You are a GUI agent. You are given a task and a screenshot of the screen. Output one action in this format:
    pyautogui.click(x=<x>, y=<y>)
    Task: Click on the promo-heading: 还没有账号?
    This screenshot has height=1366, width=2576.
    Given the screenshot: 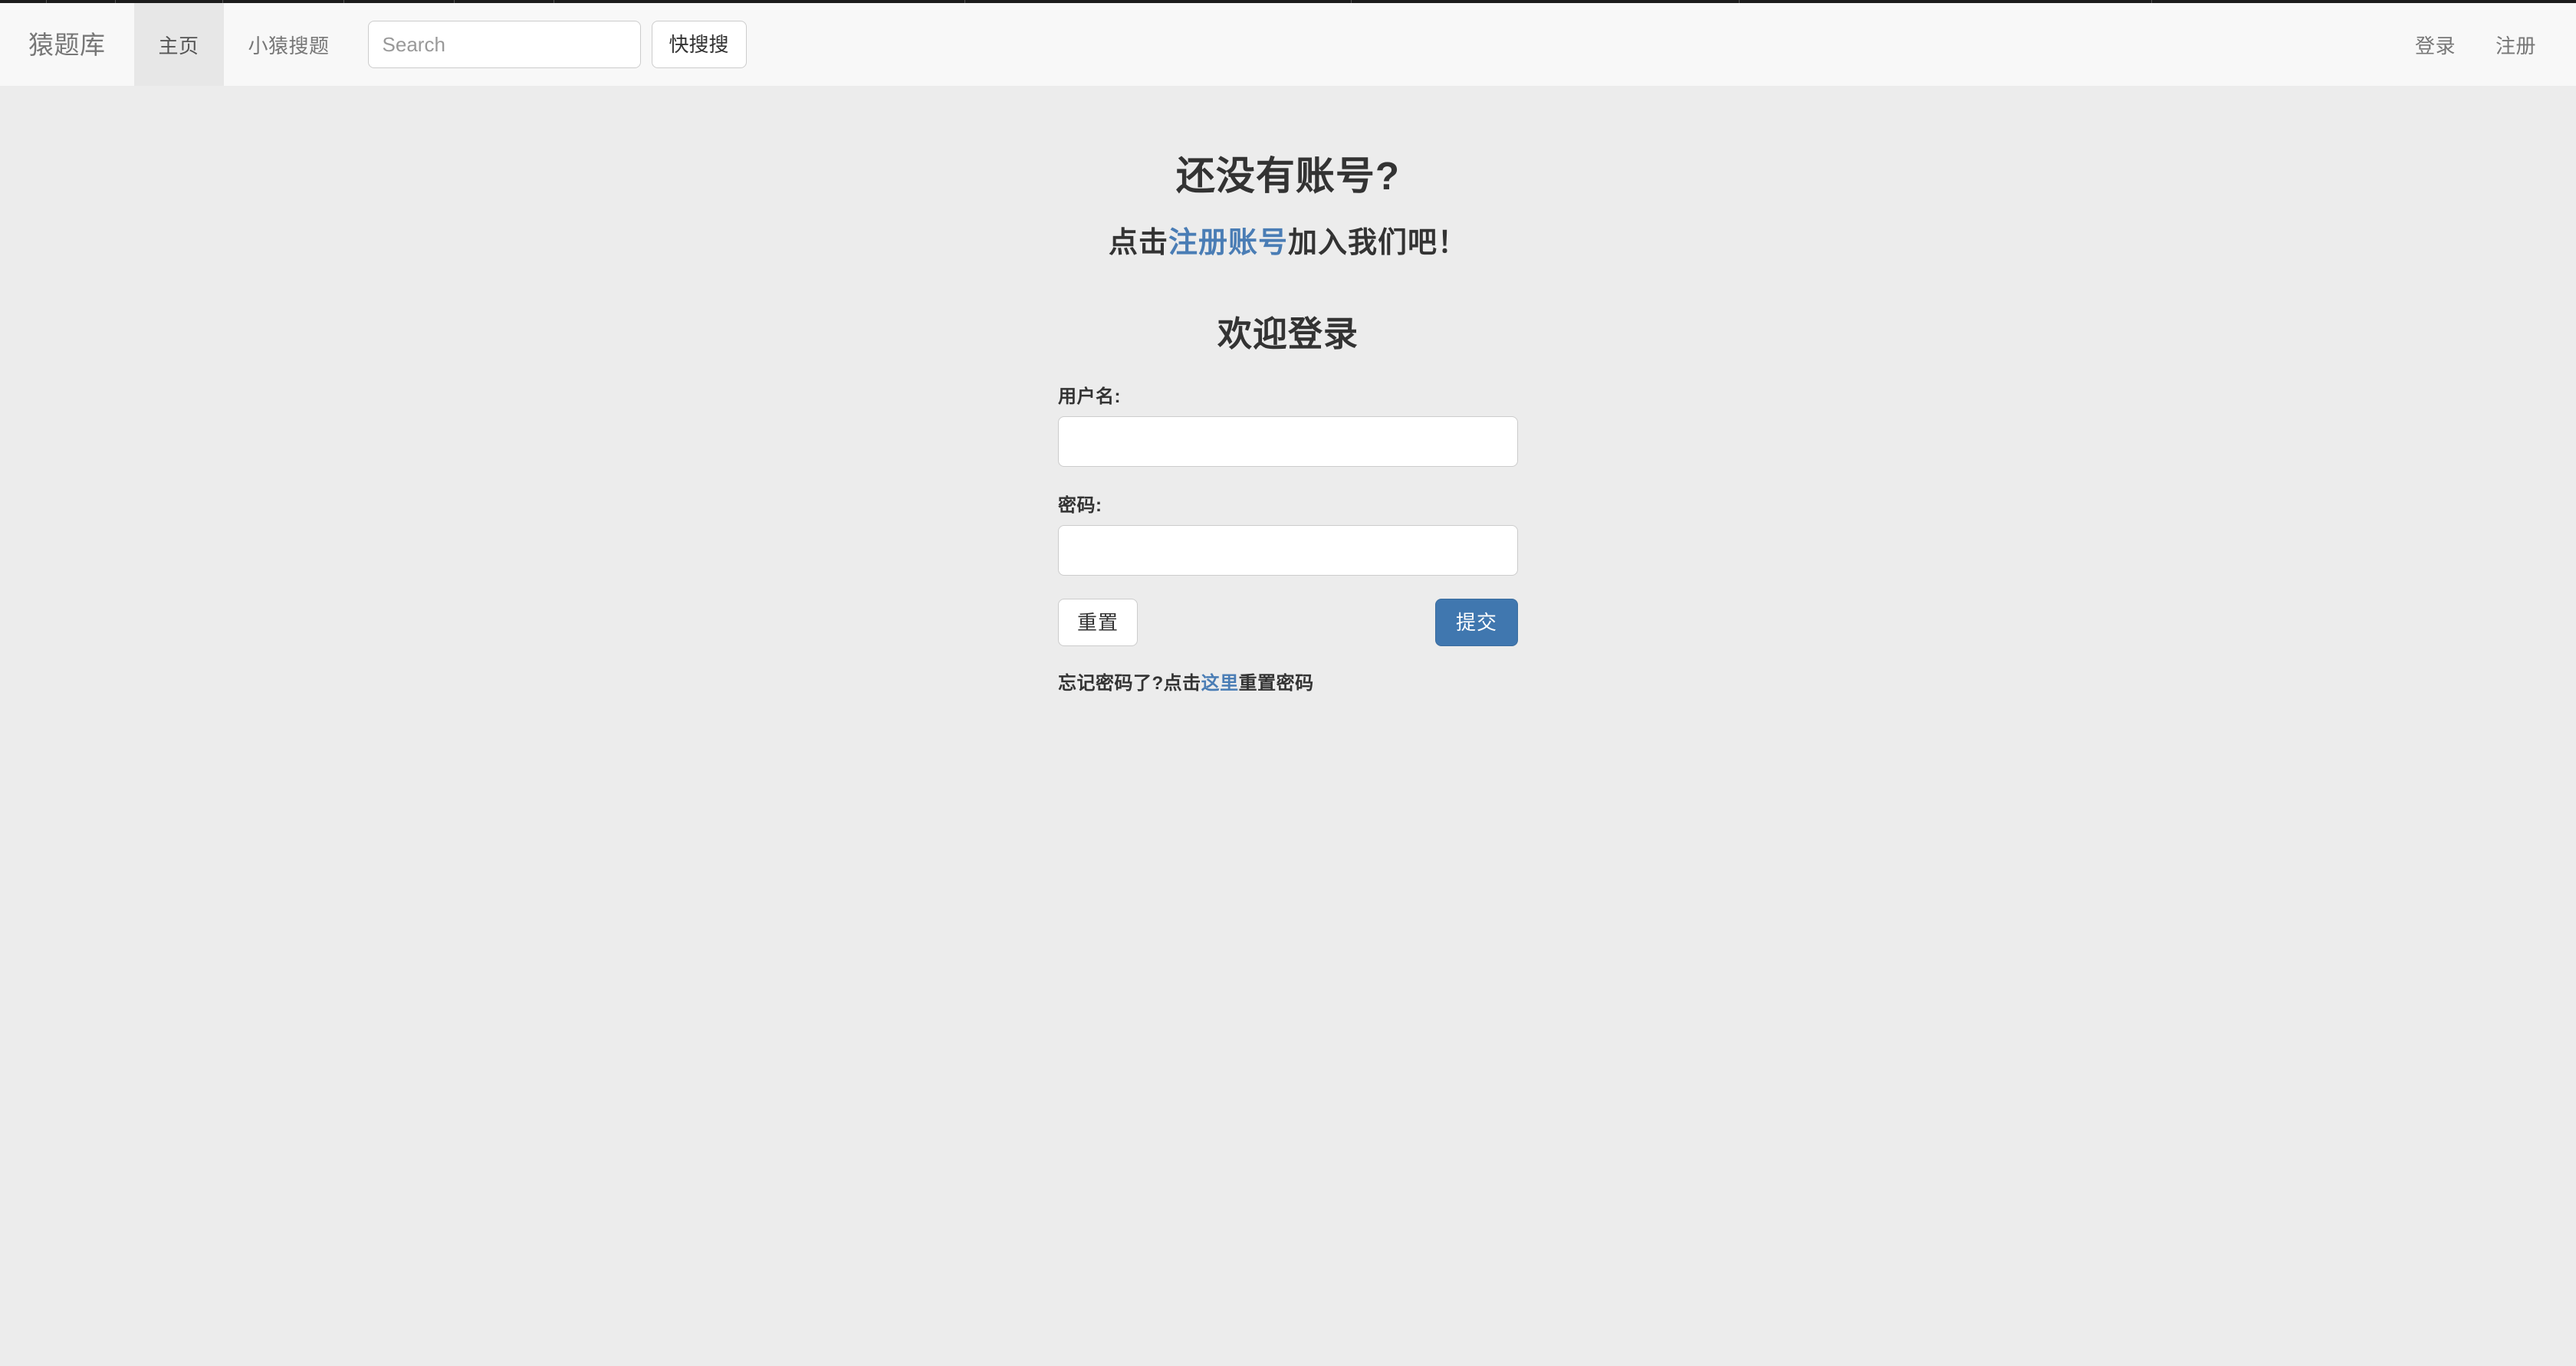 What is the action you would take?
    pyautogui.click(x=1288, y=176)
    